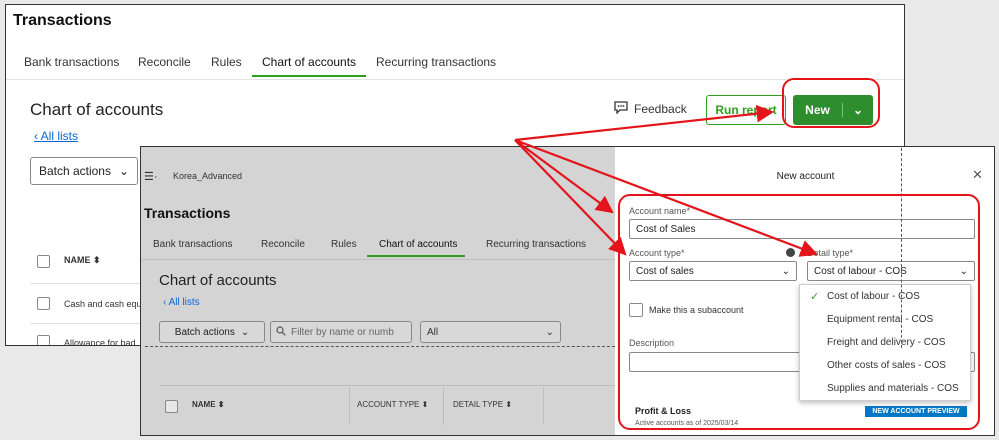 Image resolution: width=999 pixels, height=440 pixels. What do you see at coordinates (103, 304) in the screenshot?
I see `table-row: Cash and cash equ` at bounding box center [103, 304].